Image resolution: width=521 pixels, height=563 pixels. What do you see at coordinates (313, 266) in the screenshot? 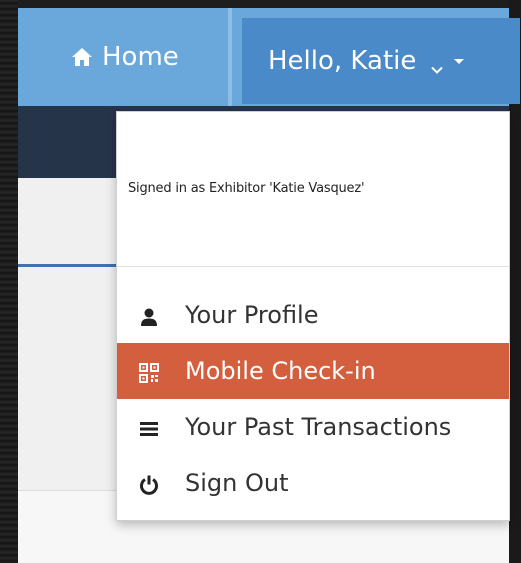
I see `dropdown-divider` at bounding box center [313, 266].